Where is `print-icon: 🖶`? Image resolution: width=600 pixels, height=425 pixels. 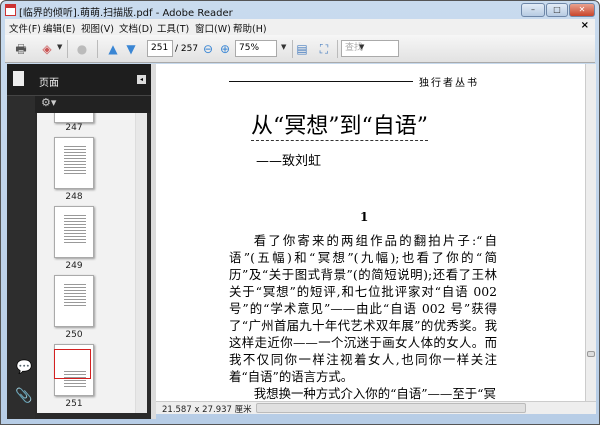
print-icon: 🖶 is located at coordinates (21, 49).